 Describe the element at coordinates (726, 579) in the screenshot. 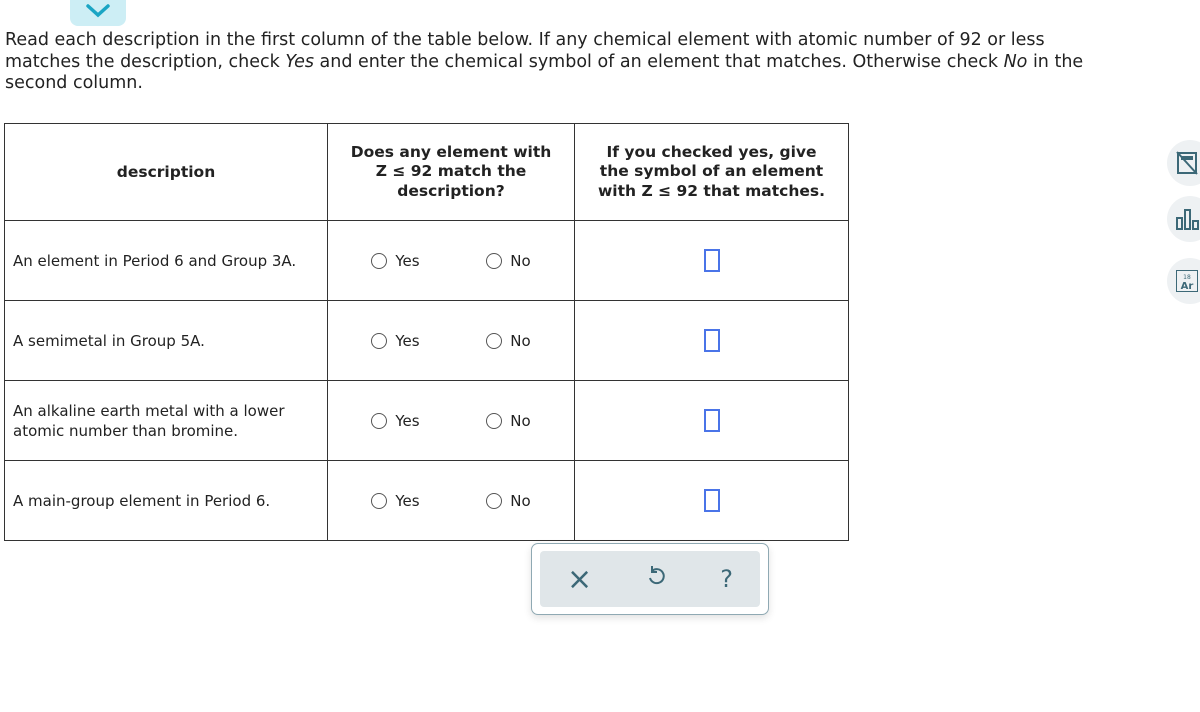

I see `help-button: ?` at that location.